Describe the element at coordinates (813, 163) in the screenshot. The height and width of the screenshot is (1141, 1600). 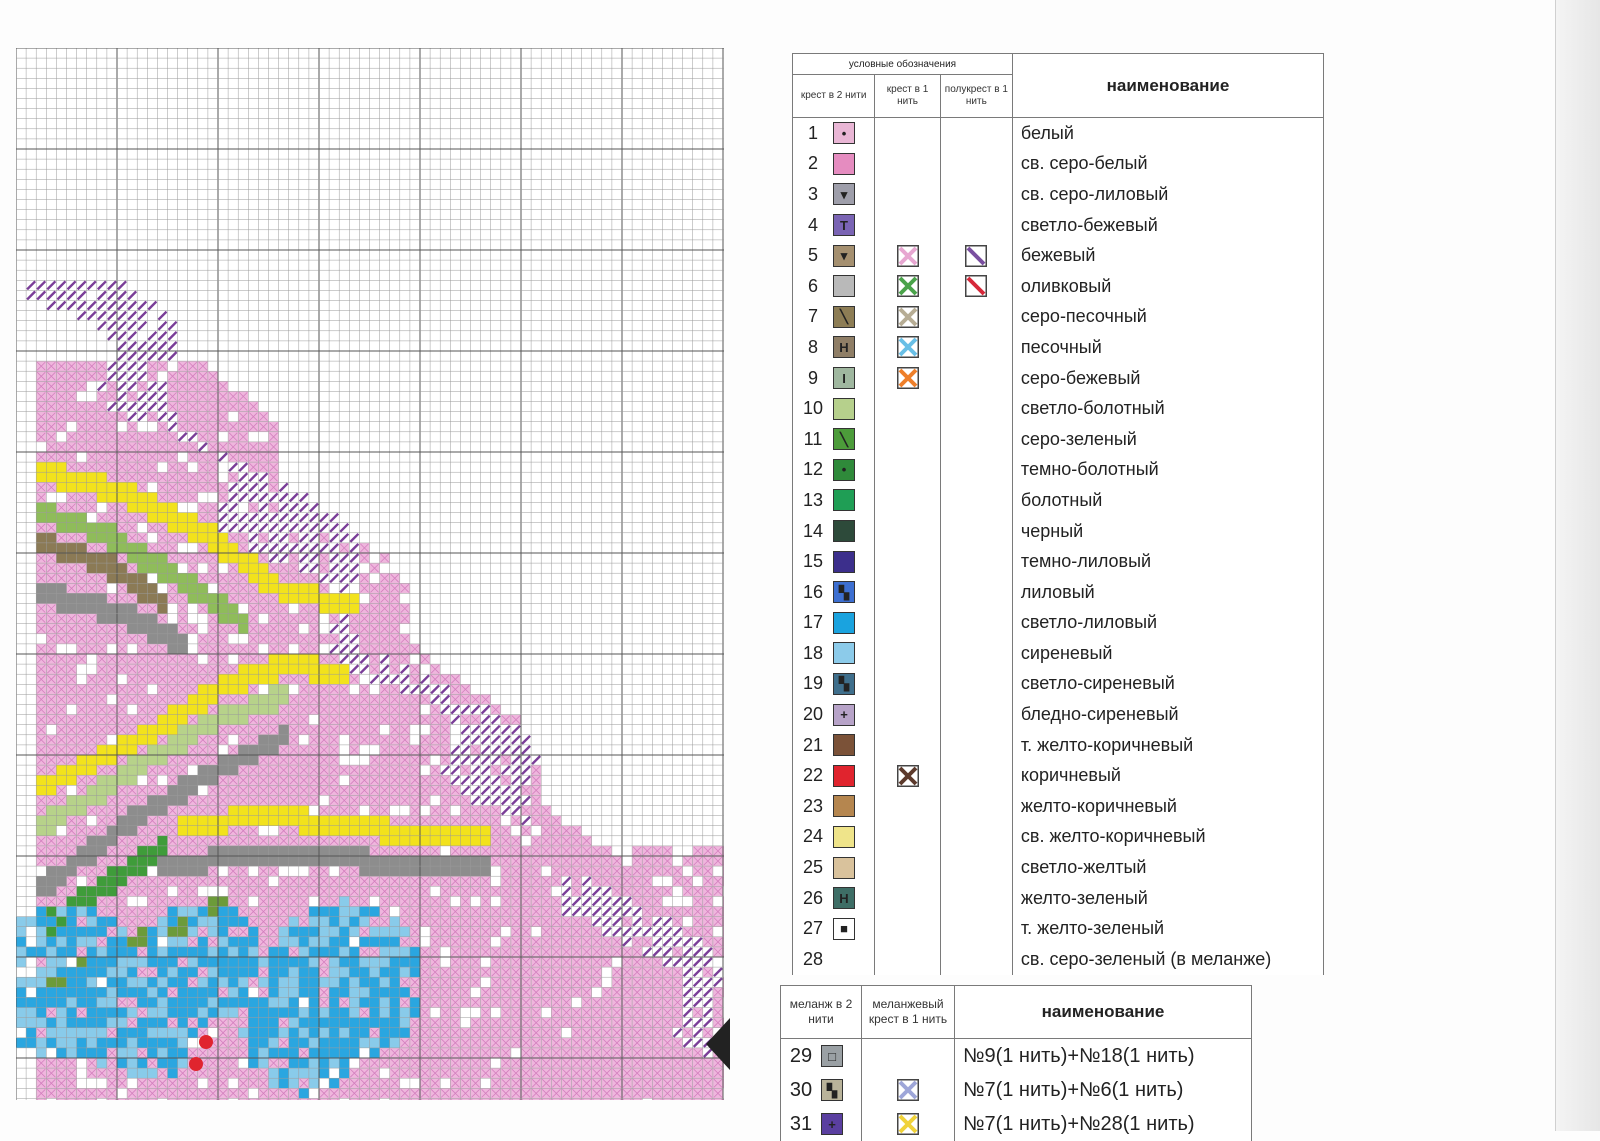
I see `legend-row-number: 2` at that location.